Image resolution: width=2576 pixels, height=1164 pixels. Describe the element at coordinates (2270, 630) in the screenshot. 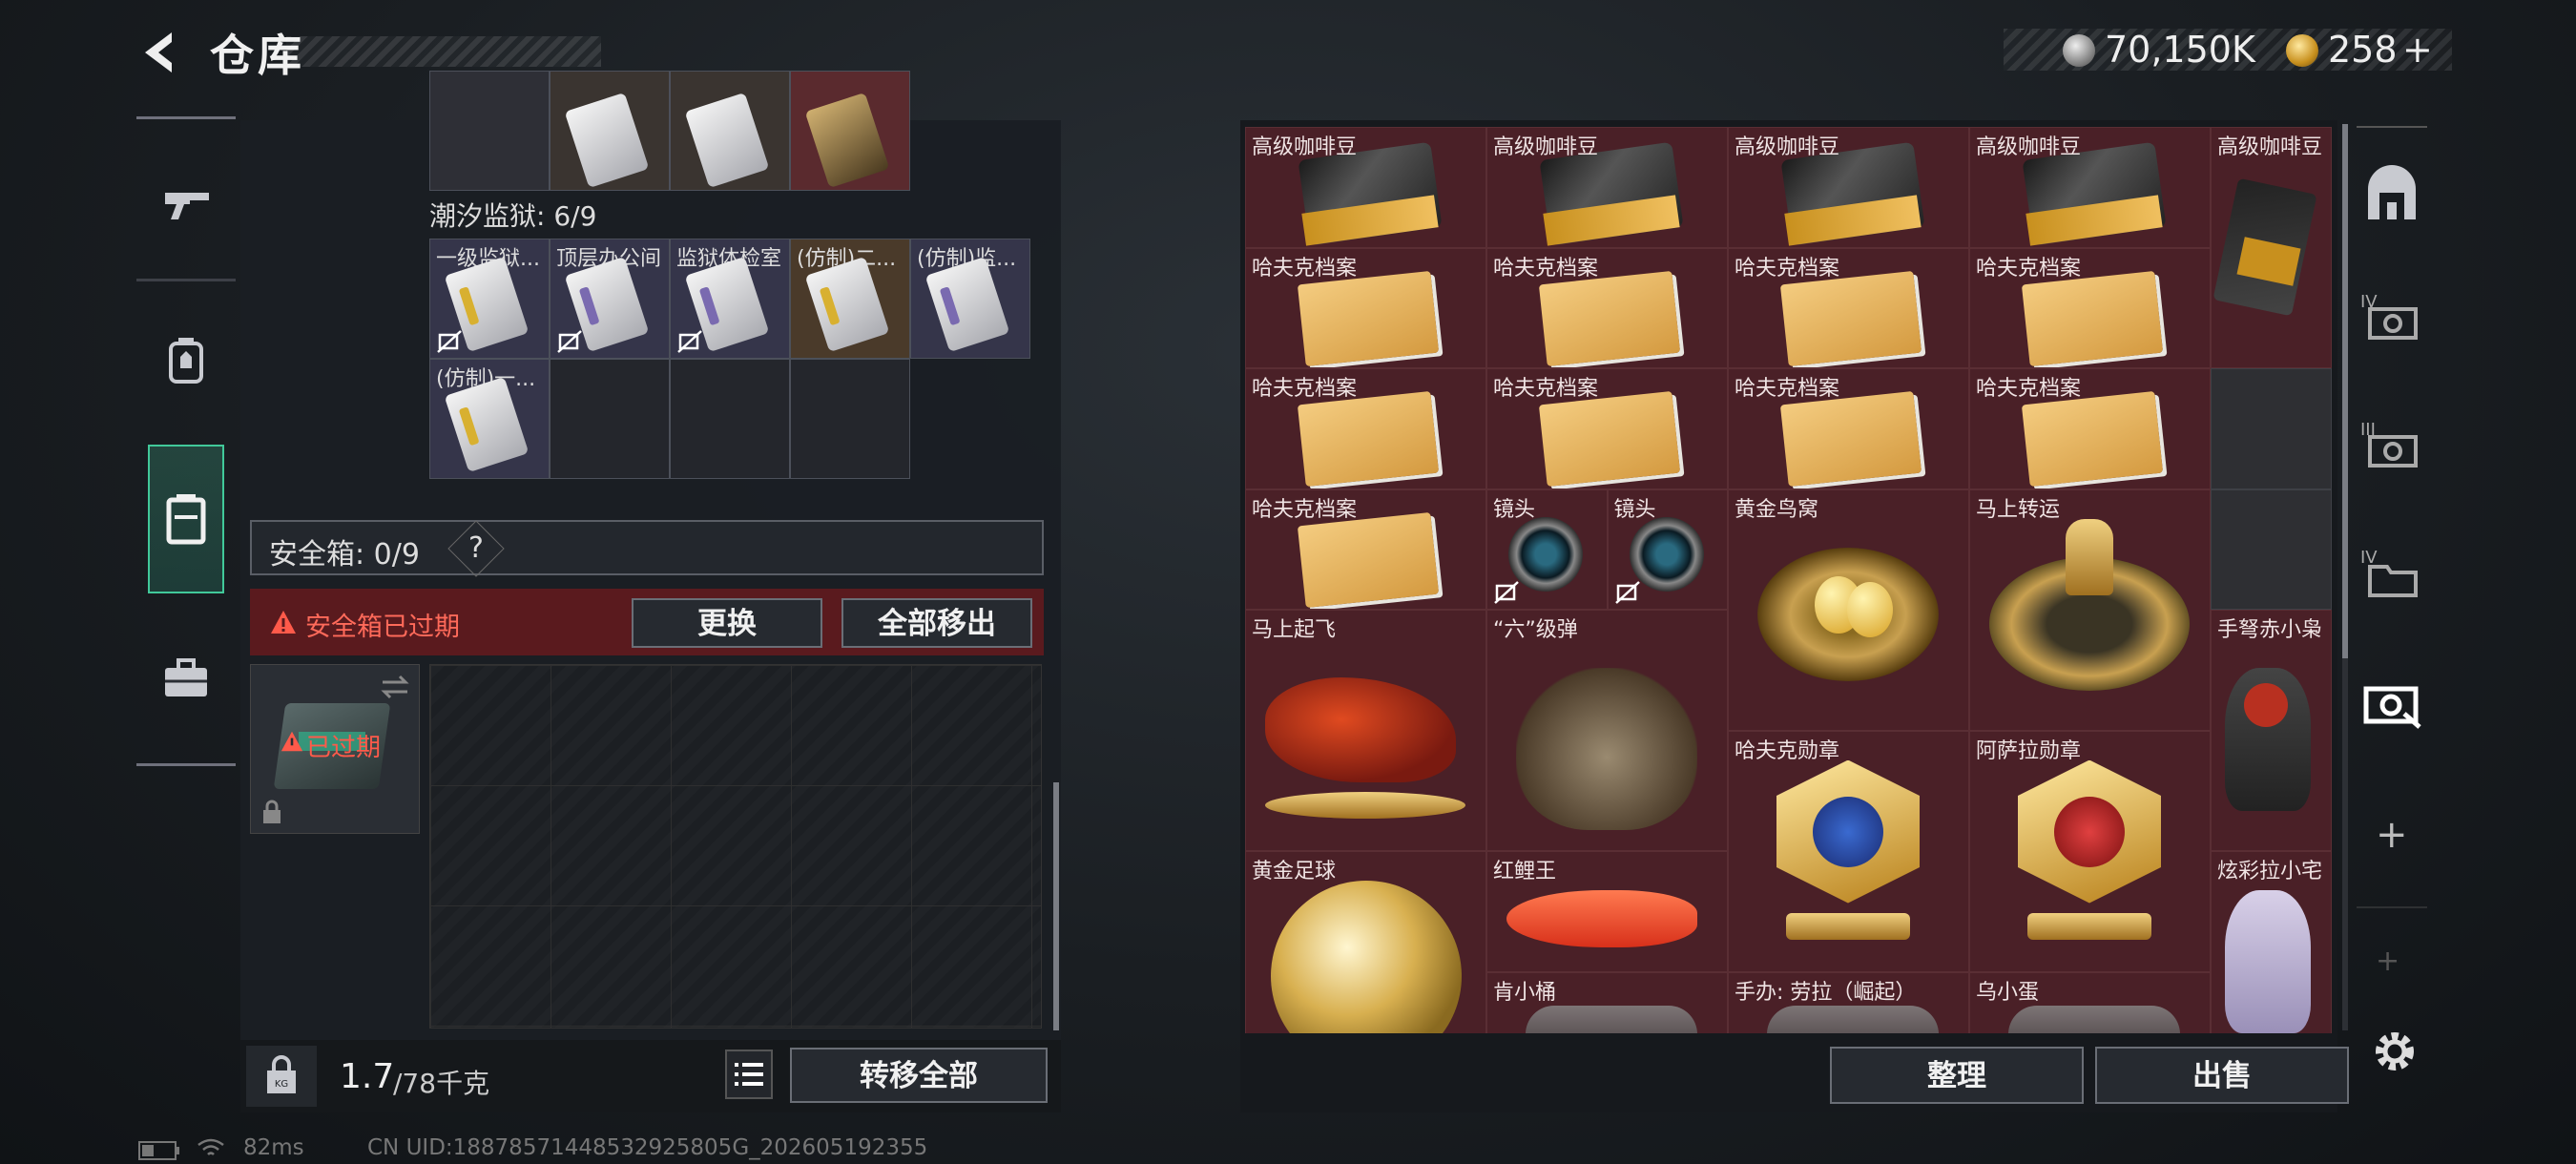

I see `item-label: 手弩赤小枭` at that location.